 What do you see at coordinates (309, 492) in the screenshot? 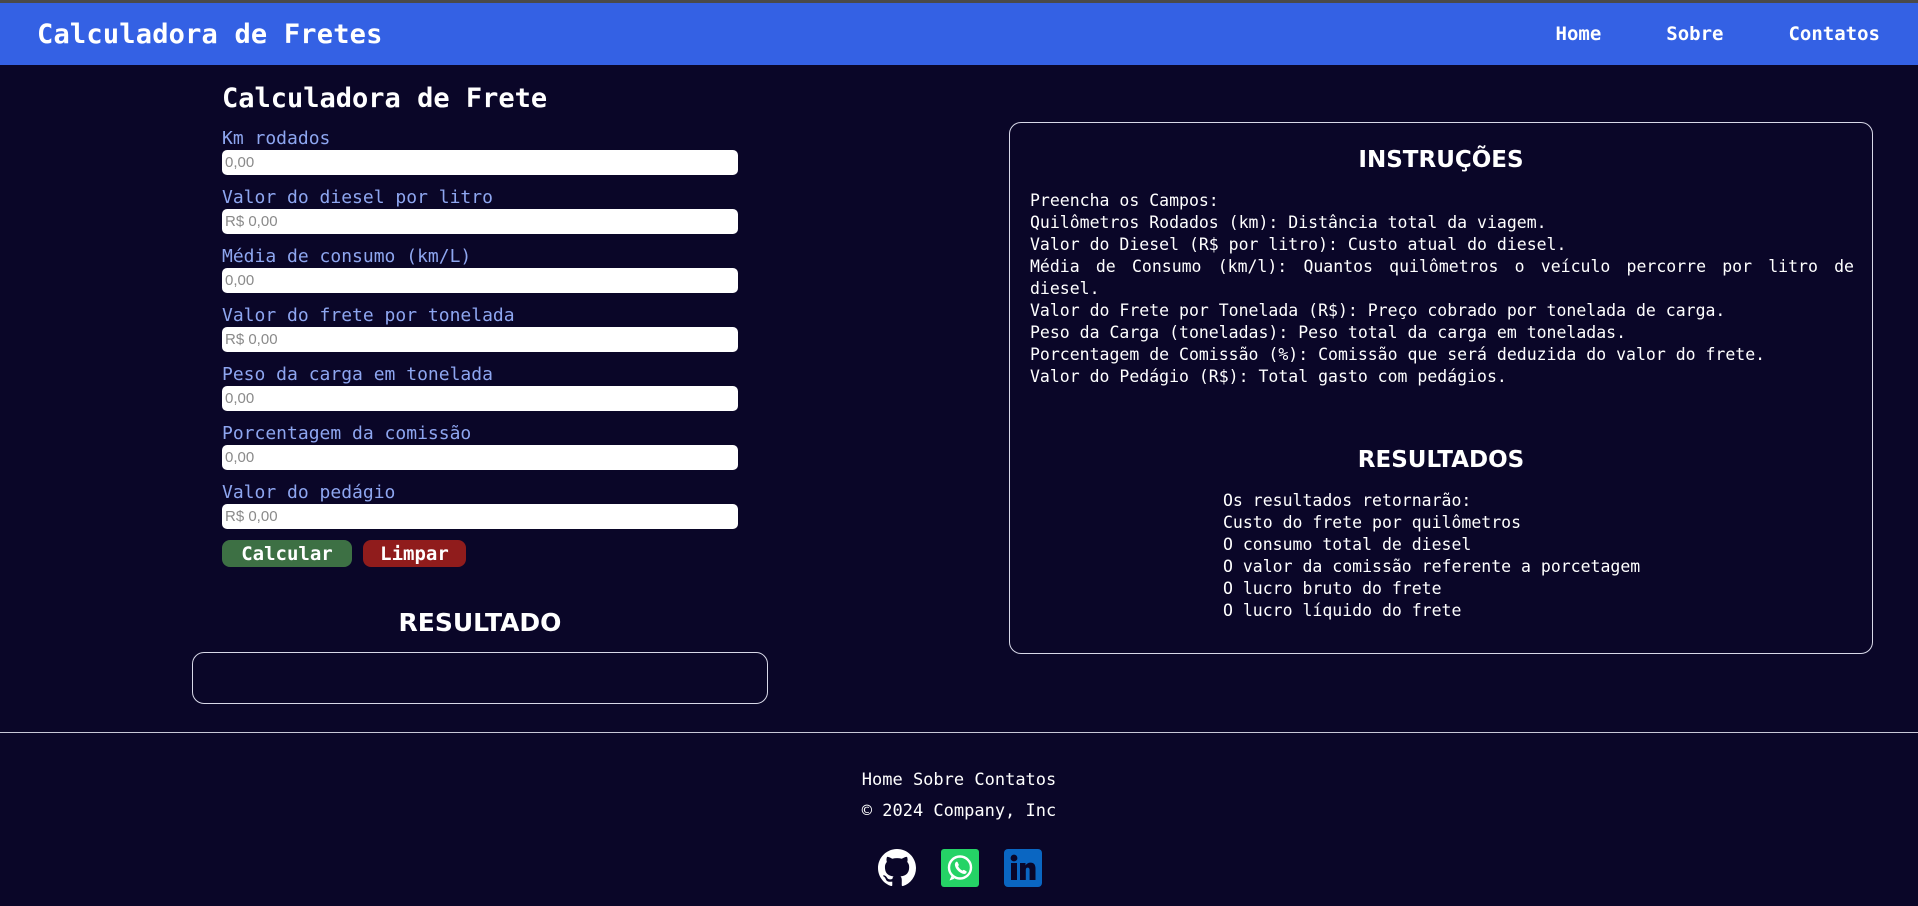
I see `field-label: Valor do pedágio` at bounding box center [309, 492].